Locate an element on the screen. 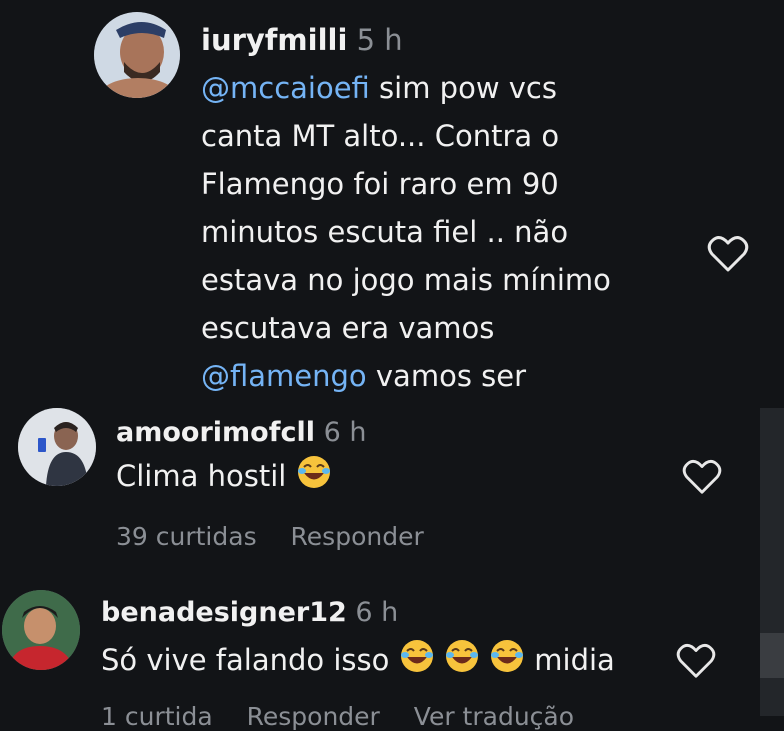 This screenshot has width=784, height=731. comment-meta: 39 curtidas Responder is located at coordinates (283, 536).